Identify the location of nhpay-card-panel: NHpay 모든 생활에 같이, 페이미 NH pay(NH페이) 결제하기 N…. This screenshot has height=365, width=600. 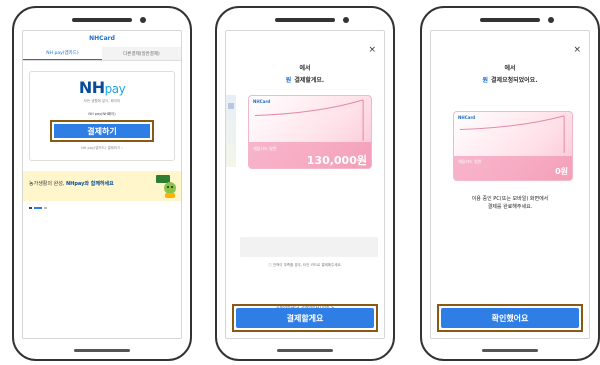
(102, 116).